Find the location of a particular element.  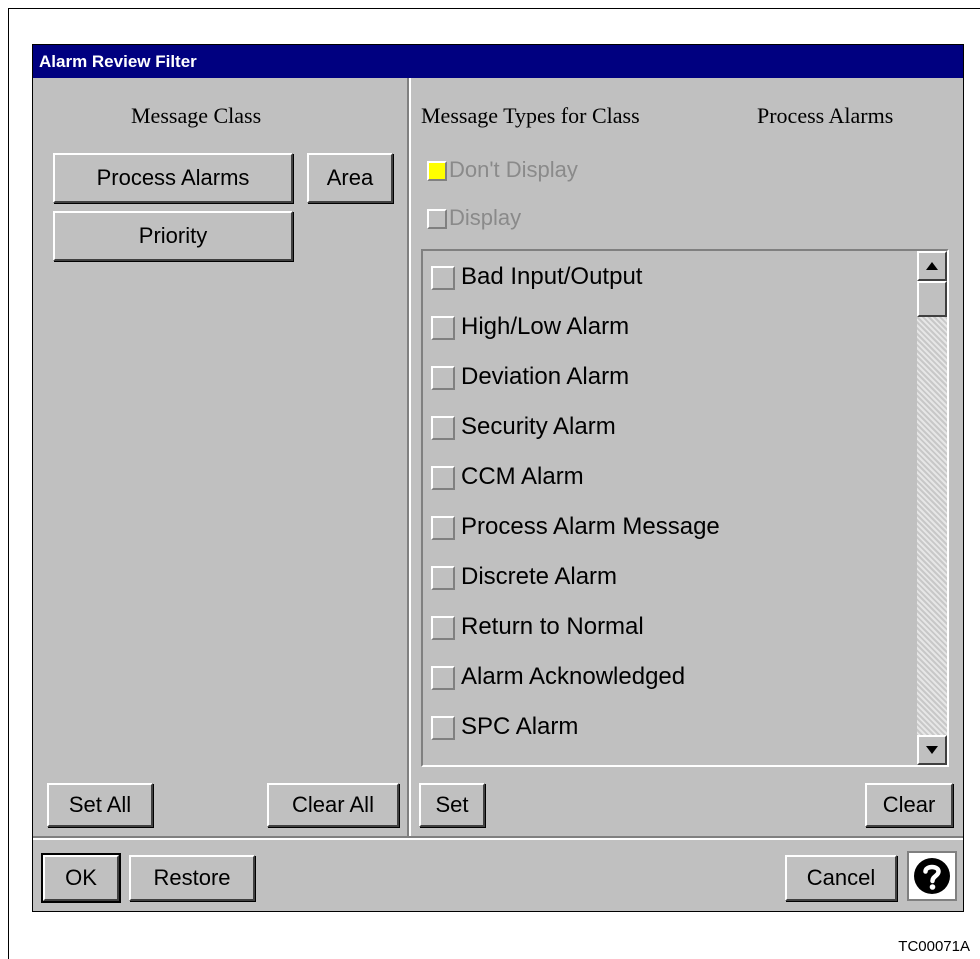

message-types-heading: Message Types for Class is located at coordinates (530, 115).